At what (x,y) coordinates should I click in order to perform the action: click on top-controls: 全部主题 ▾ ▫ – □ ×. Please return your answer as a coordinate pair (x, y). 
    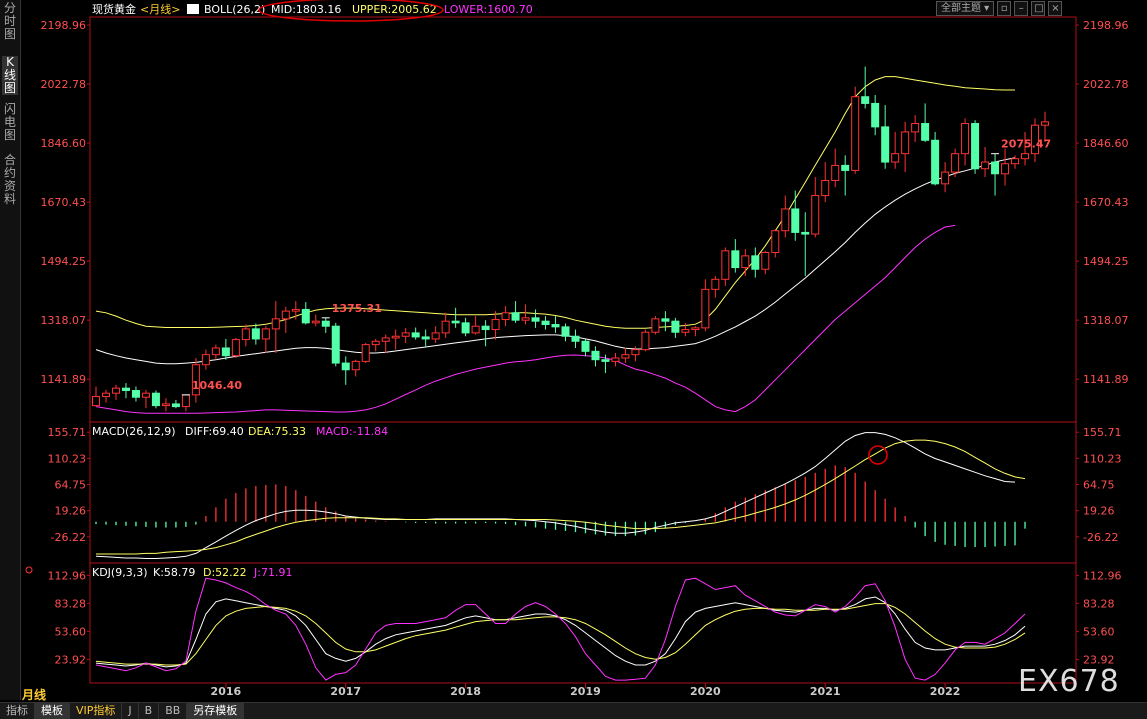
    Looking at the image, I should click on (999, 8).